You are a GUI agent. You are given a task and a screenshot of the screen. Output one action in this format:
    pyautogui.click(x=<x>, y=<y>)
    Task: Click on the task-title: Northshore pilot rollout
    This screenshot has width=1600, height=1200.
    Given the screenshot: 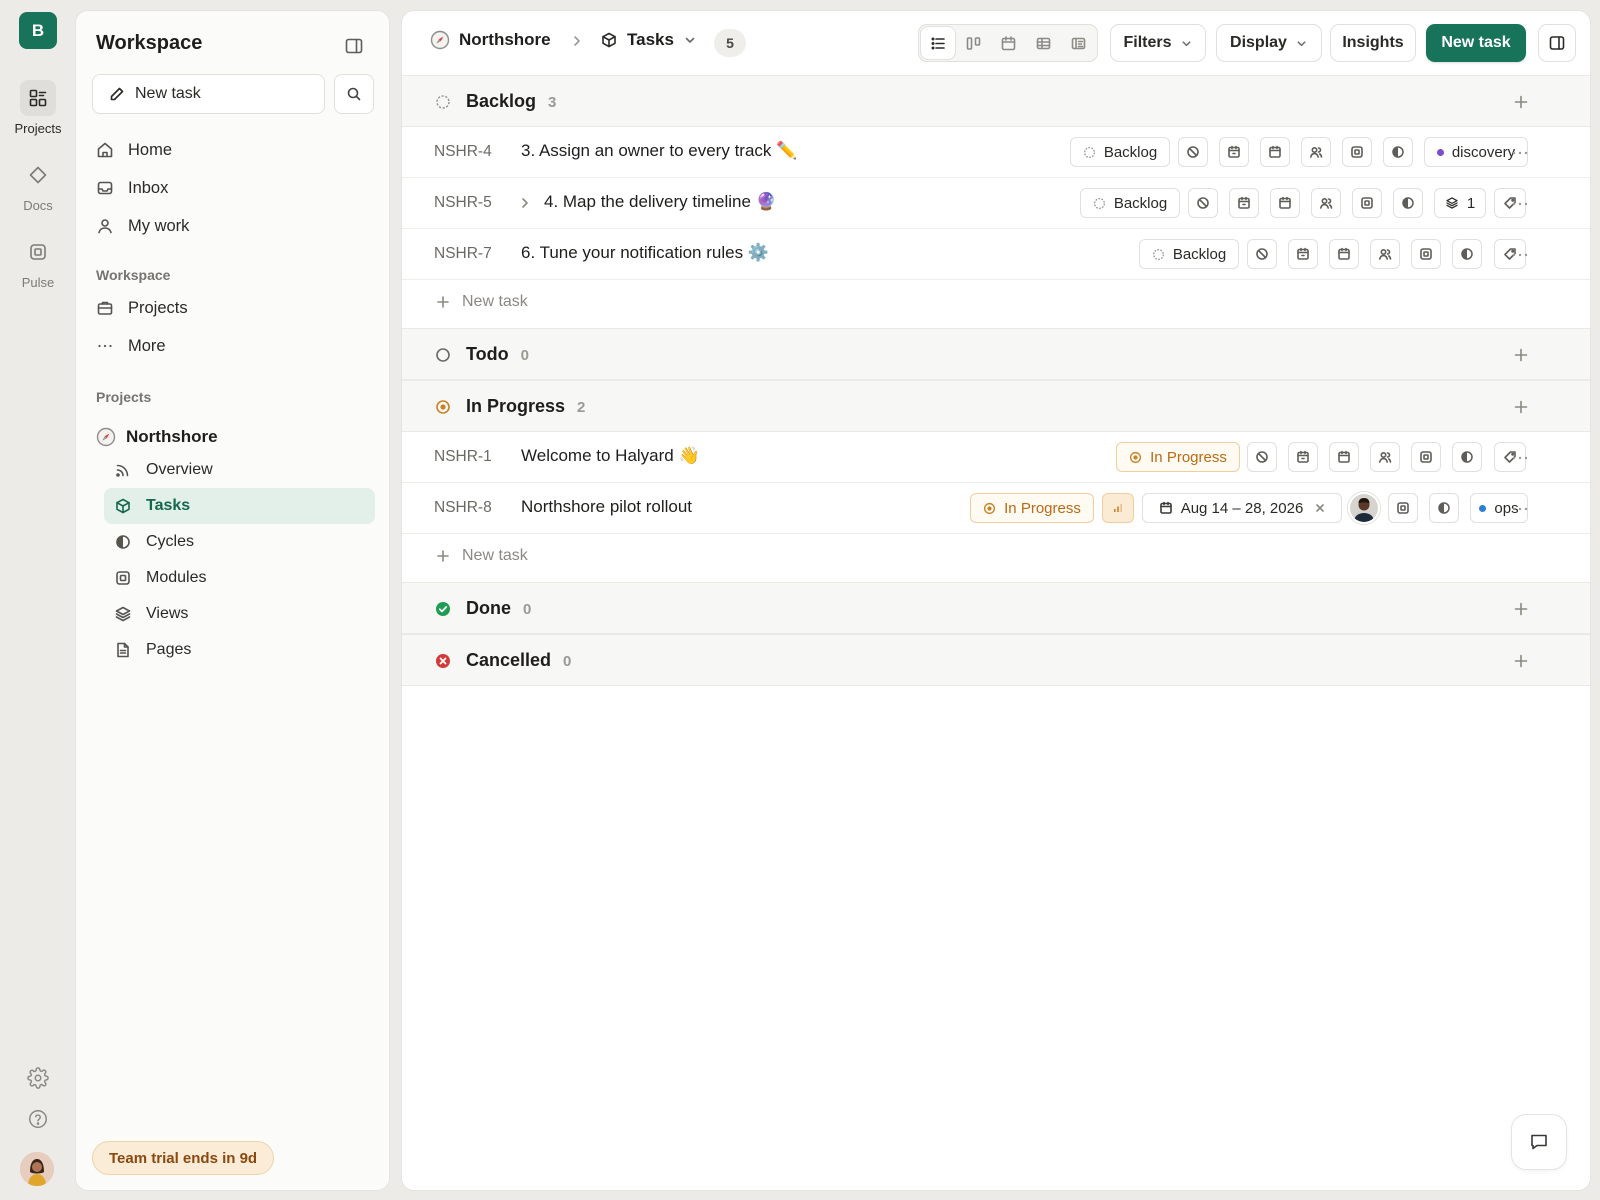 What is the action you would take?
    pyautogui.click(x=606, y=507)
    